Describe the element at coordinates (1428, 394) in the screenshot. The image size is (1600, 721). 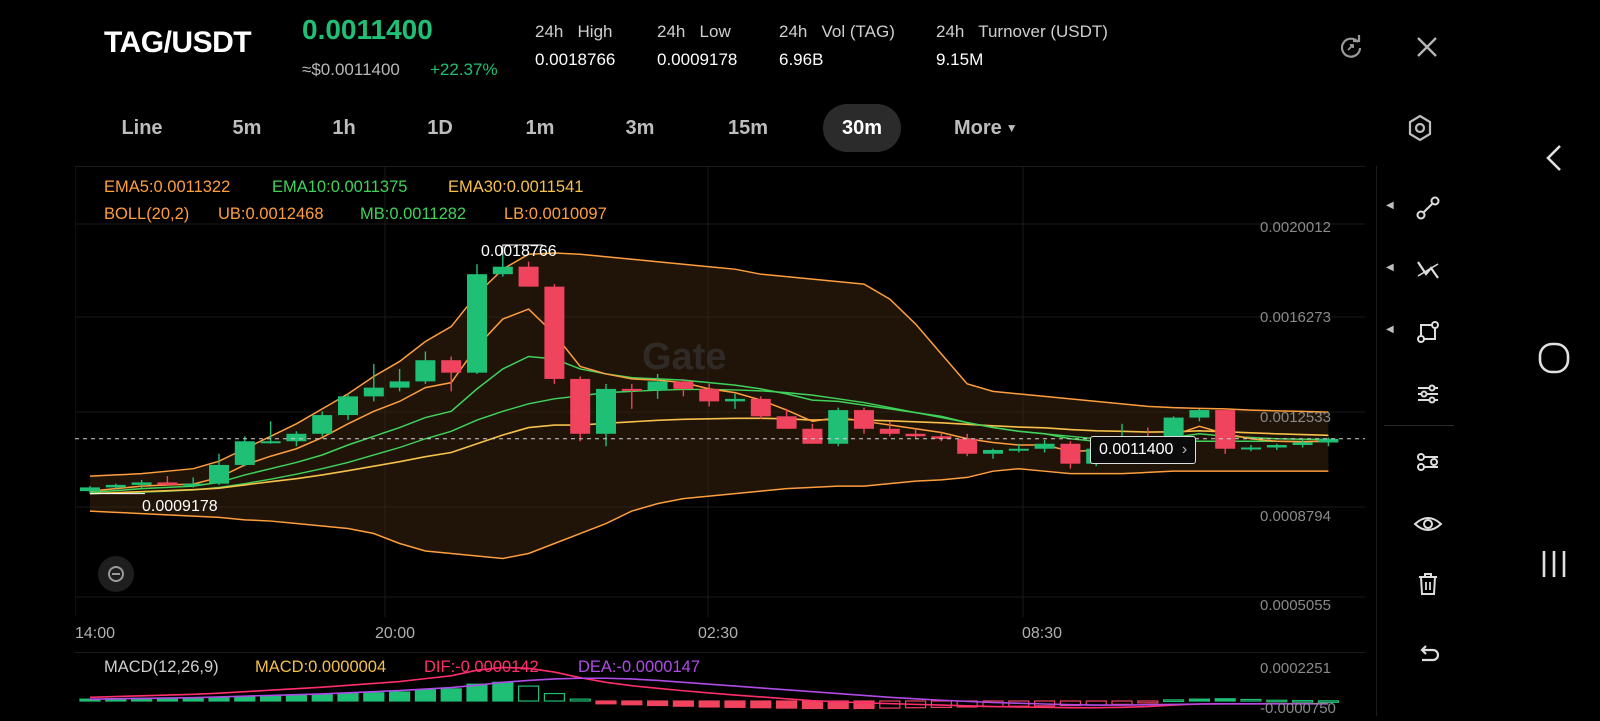
I see `settings-sliders-icon` at that location.